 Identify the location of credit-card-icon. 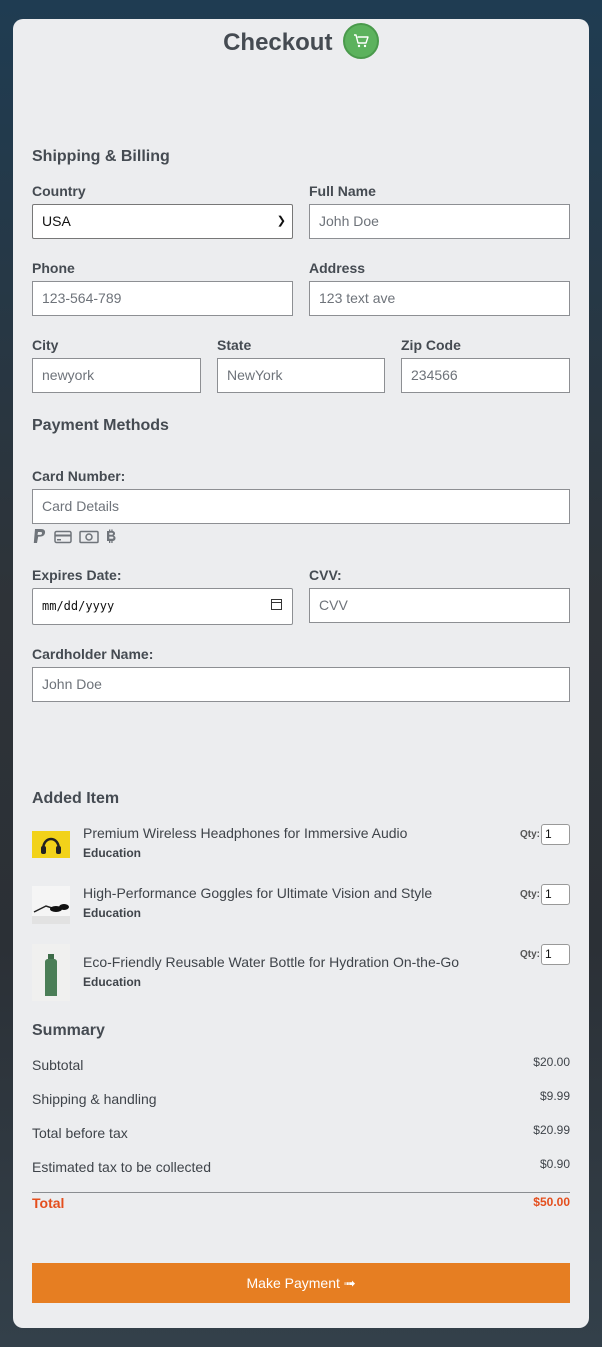
(63, 539).